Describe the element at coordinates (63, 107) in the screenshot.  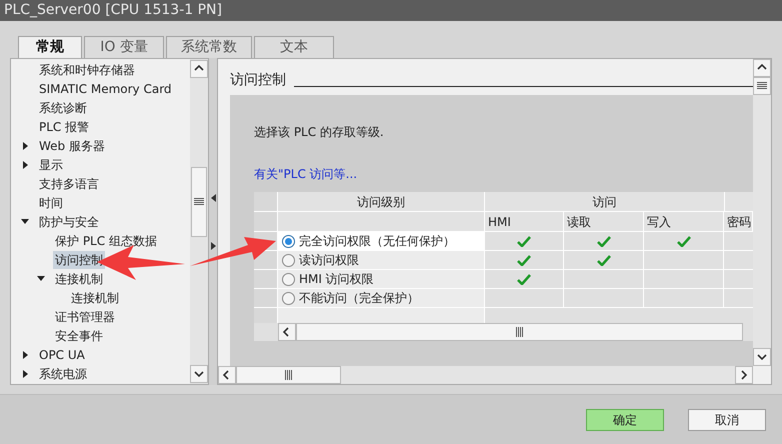
I see `tree-item: 系统诊断` at that location.